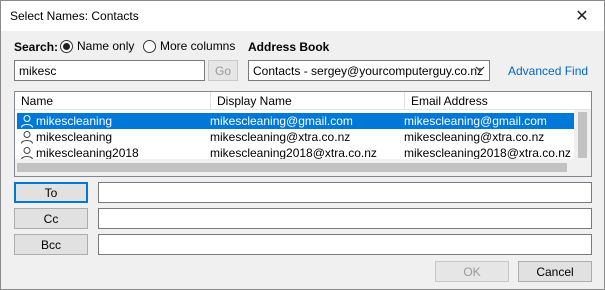  What do you see at coordinates (113, 101) in the screenshot?
I see `column-header-name: Name` at bounding box center [113, 101].